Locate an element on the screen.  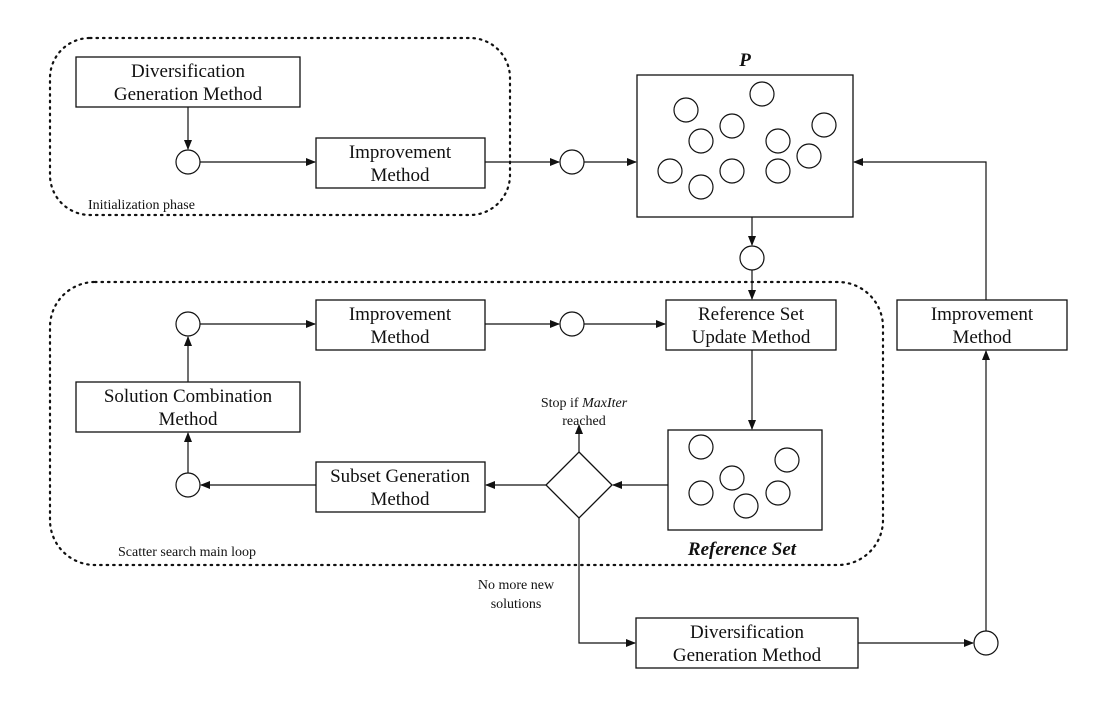
div-gen-top-box: Diversification Generation Method is located at coordinates (188, 82).